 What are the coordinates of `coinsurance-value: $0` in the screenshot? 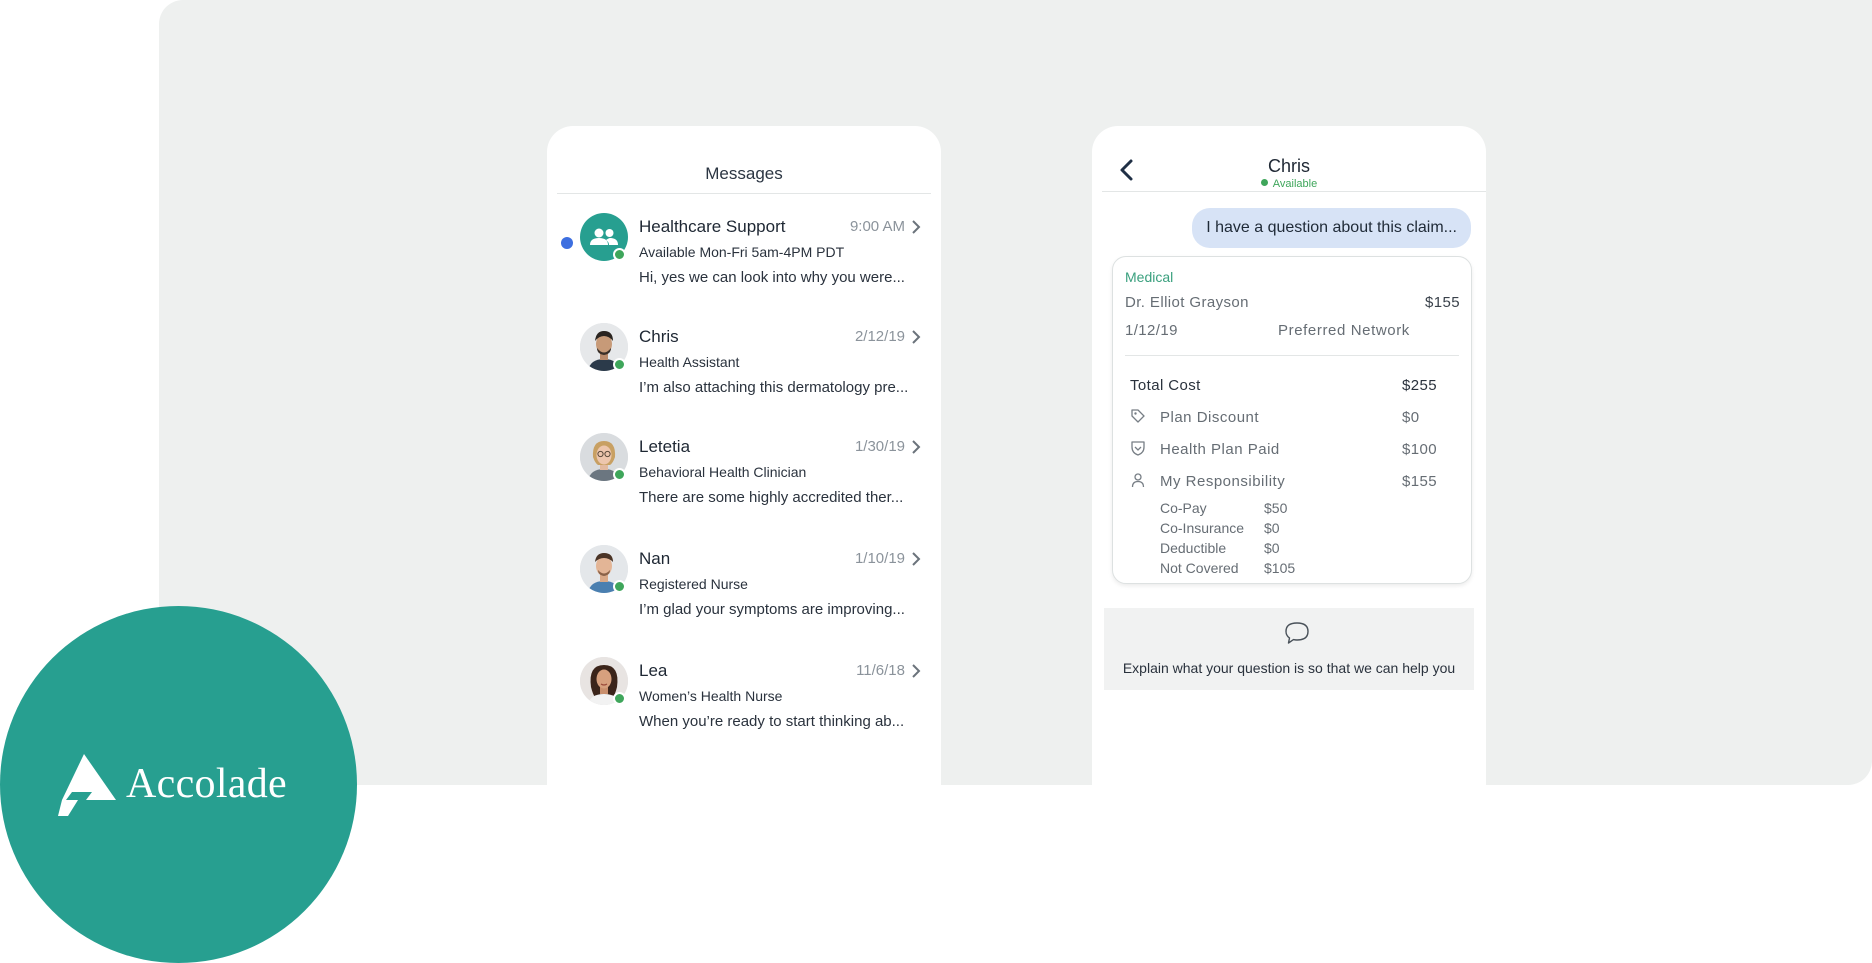 It's located at (1272, 528).